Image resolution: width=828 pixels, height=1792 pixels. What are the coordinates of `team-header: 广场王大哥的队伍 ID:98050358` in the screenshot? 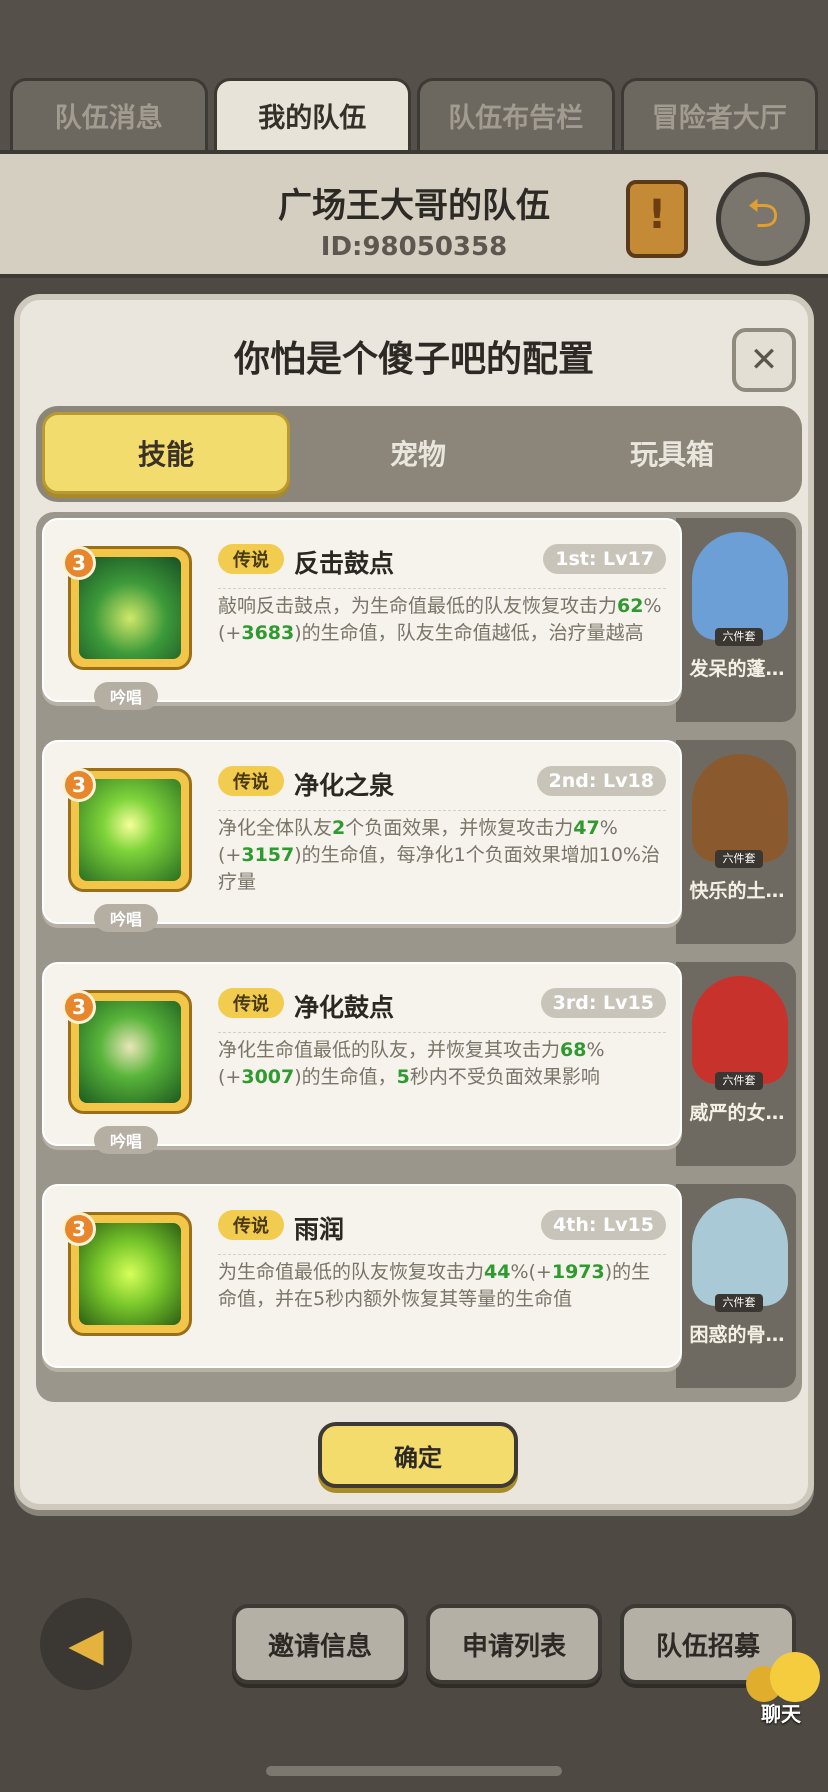 It's located at (414, 214).